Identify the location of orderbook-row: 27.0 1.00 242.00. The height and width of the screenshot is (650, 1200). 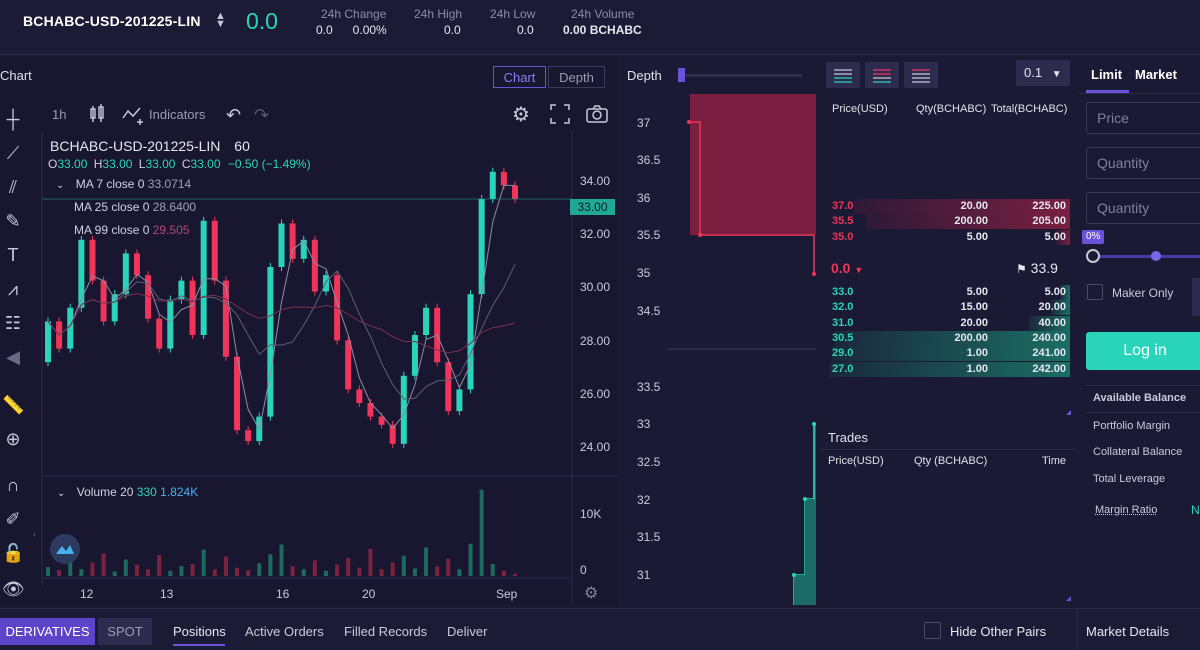
(950, 369).